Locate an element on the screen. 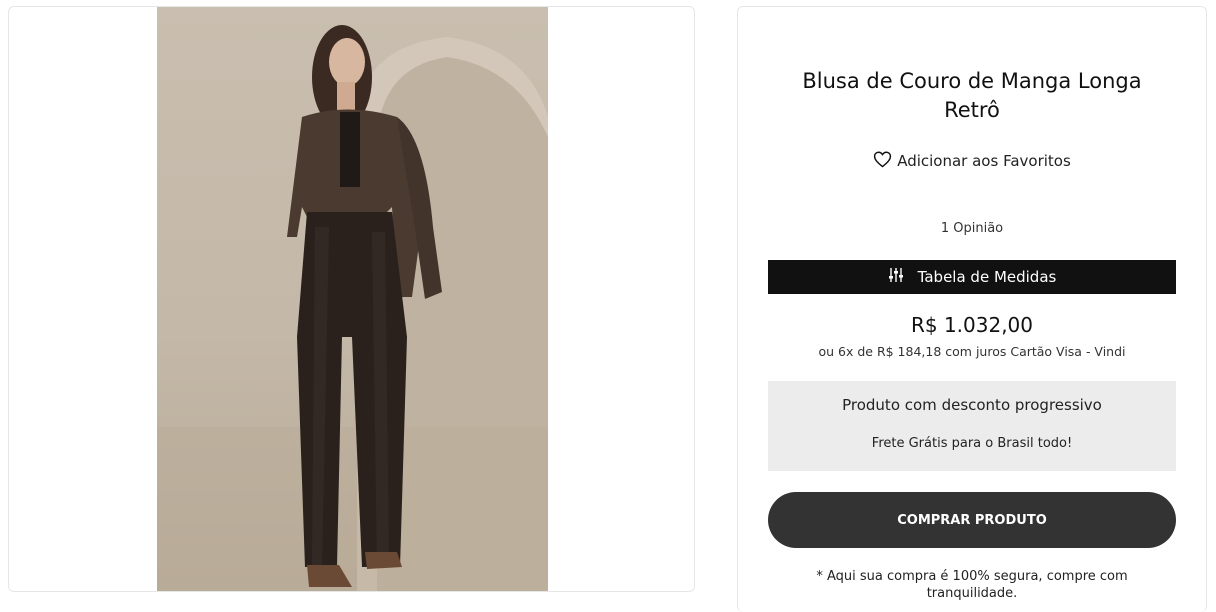 Image resolution: width=1216 pixels, height=612 pixels. product-title: Blusa de Couro de Manga Longa Retrô is located at coordinates (972, 96).